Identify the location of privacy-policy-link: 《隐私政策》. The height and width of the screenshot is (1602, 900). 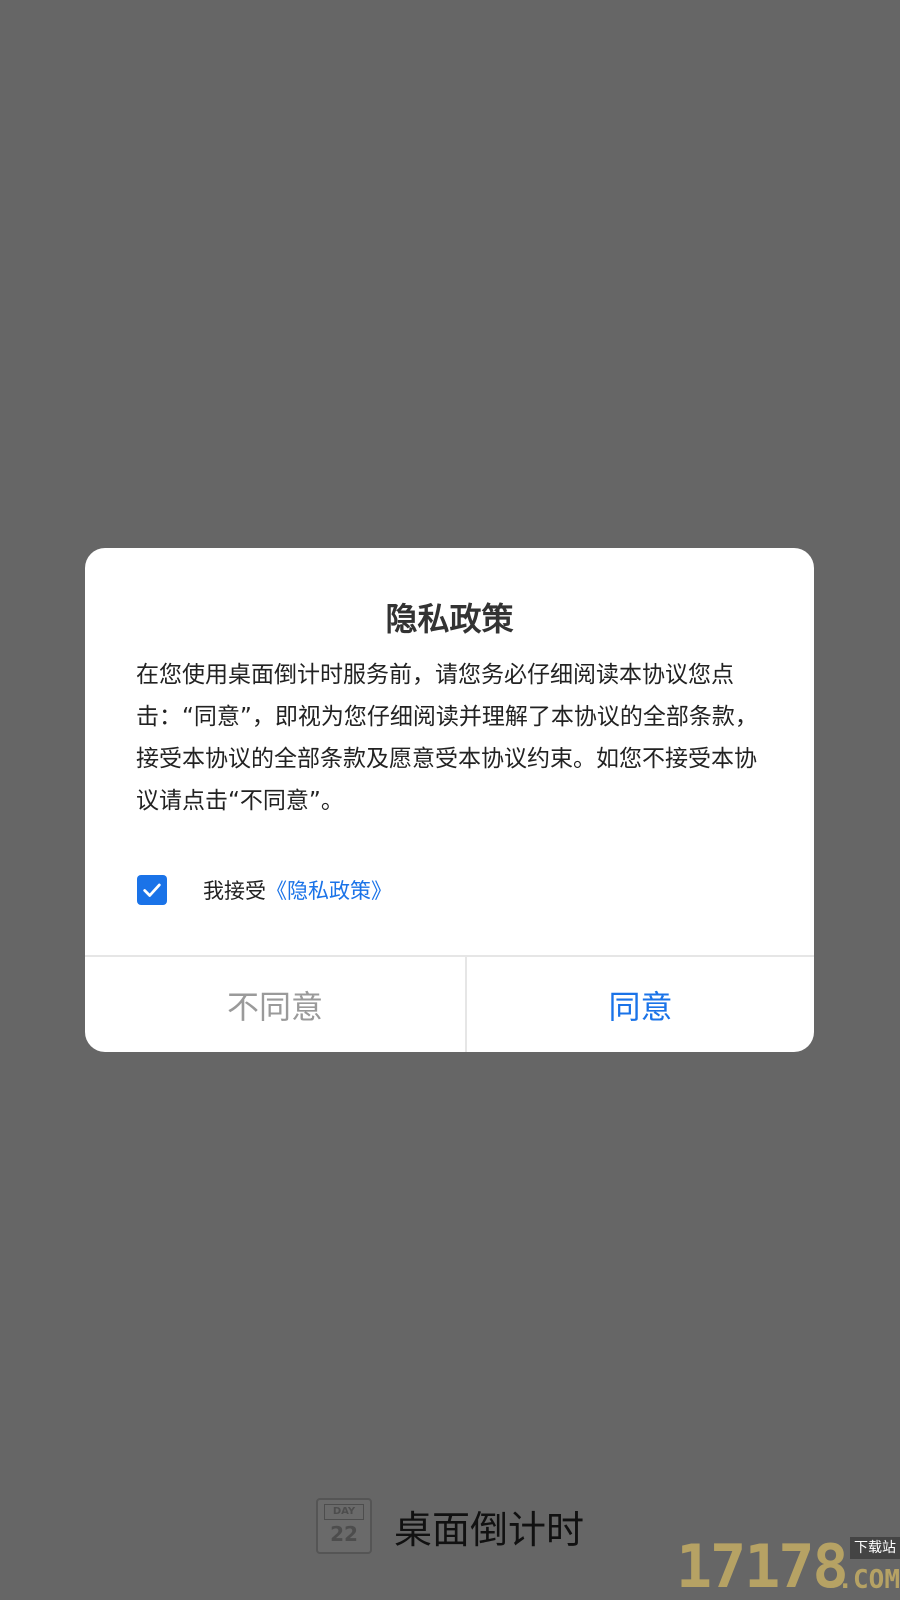
(329, 890).